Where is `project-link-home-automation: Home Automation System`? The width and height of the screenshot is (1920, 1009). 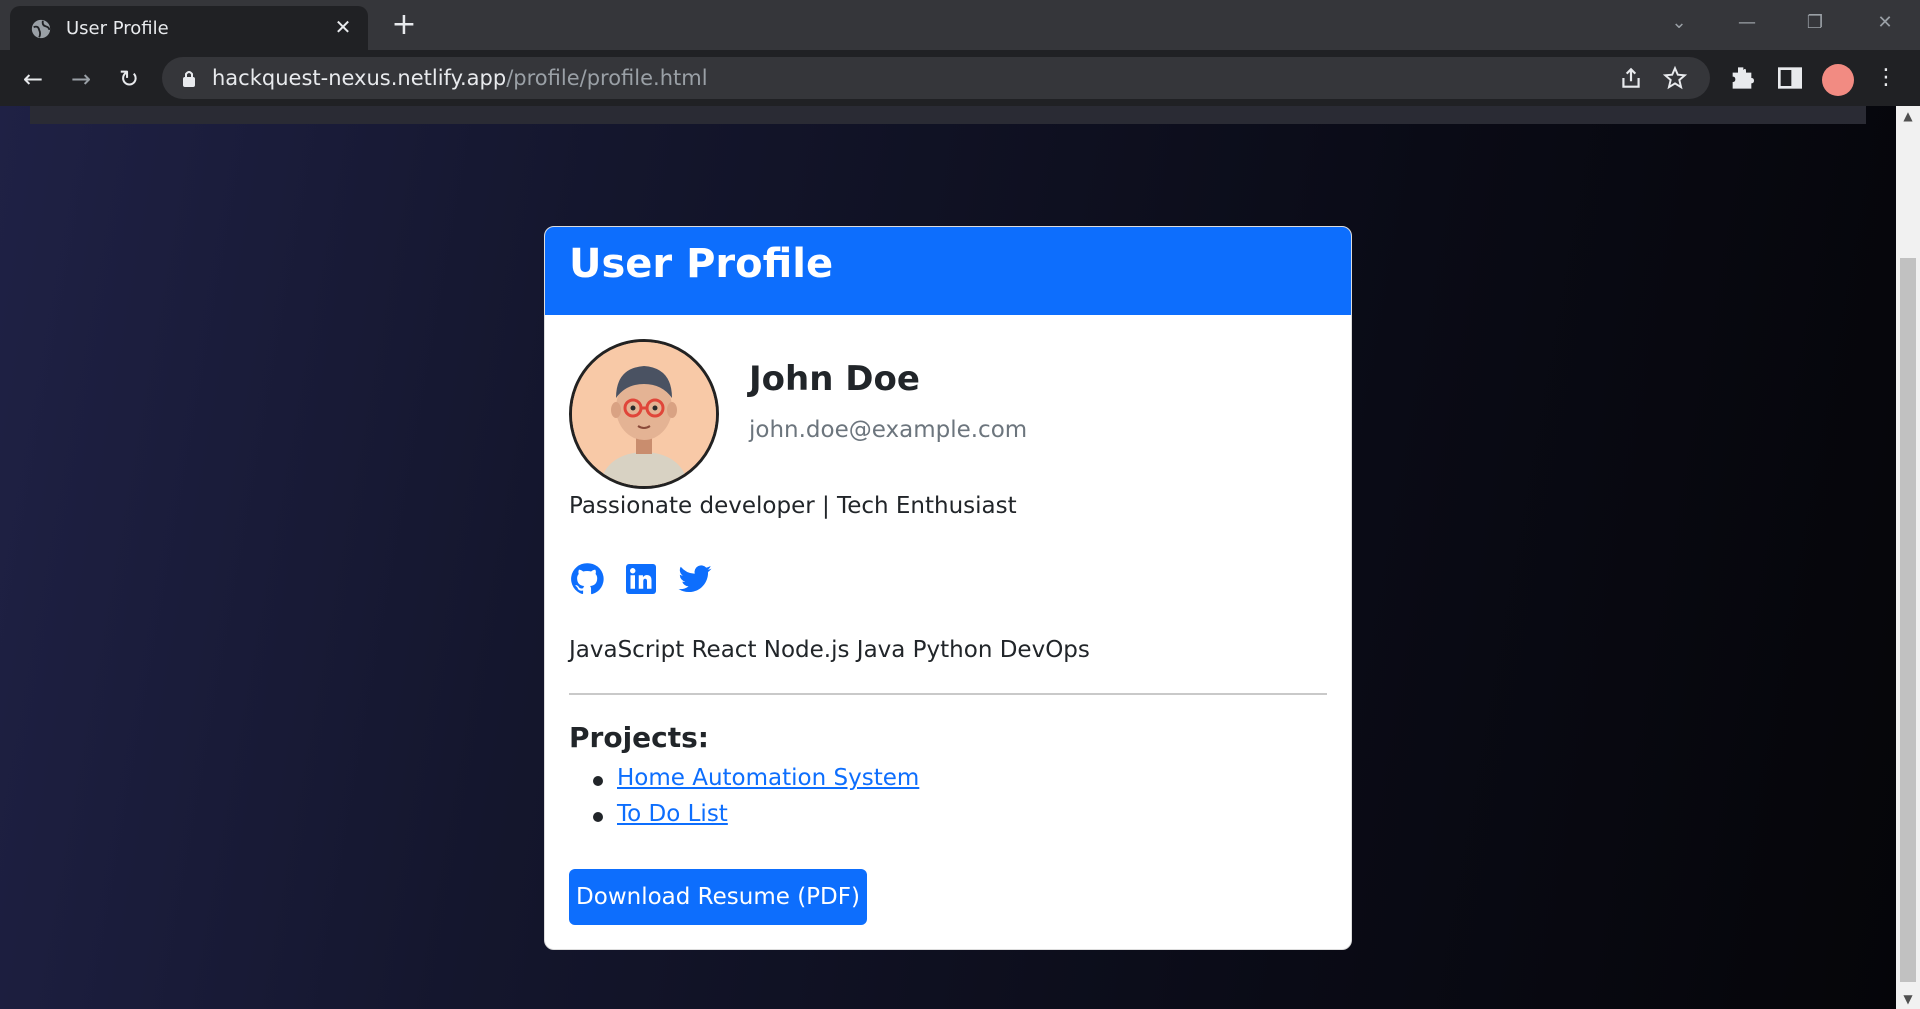
project-link-home-automation: Home Automation System is located at coordinates (768, 778).